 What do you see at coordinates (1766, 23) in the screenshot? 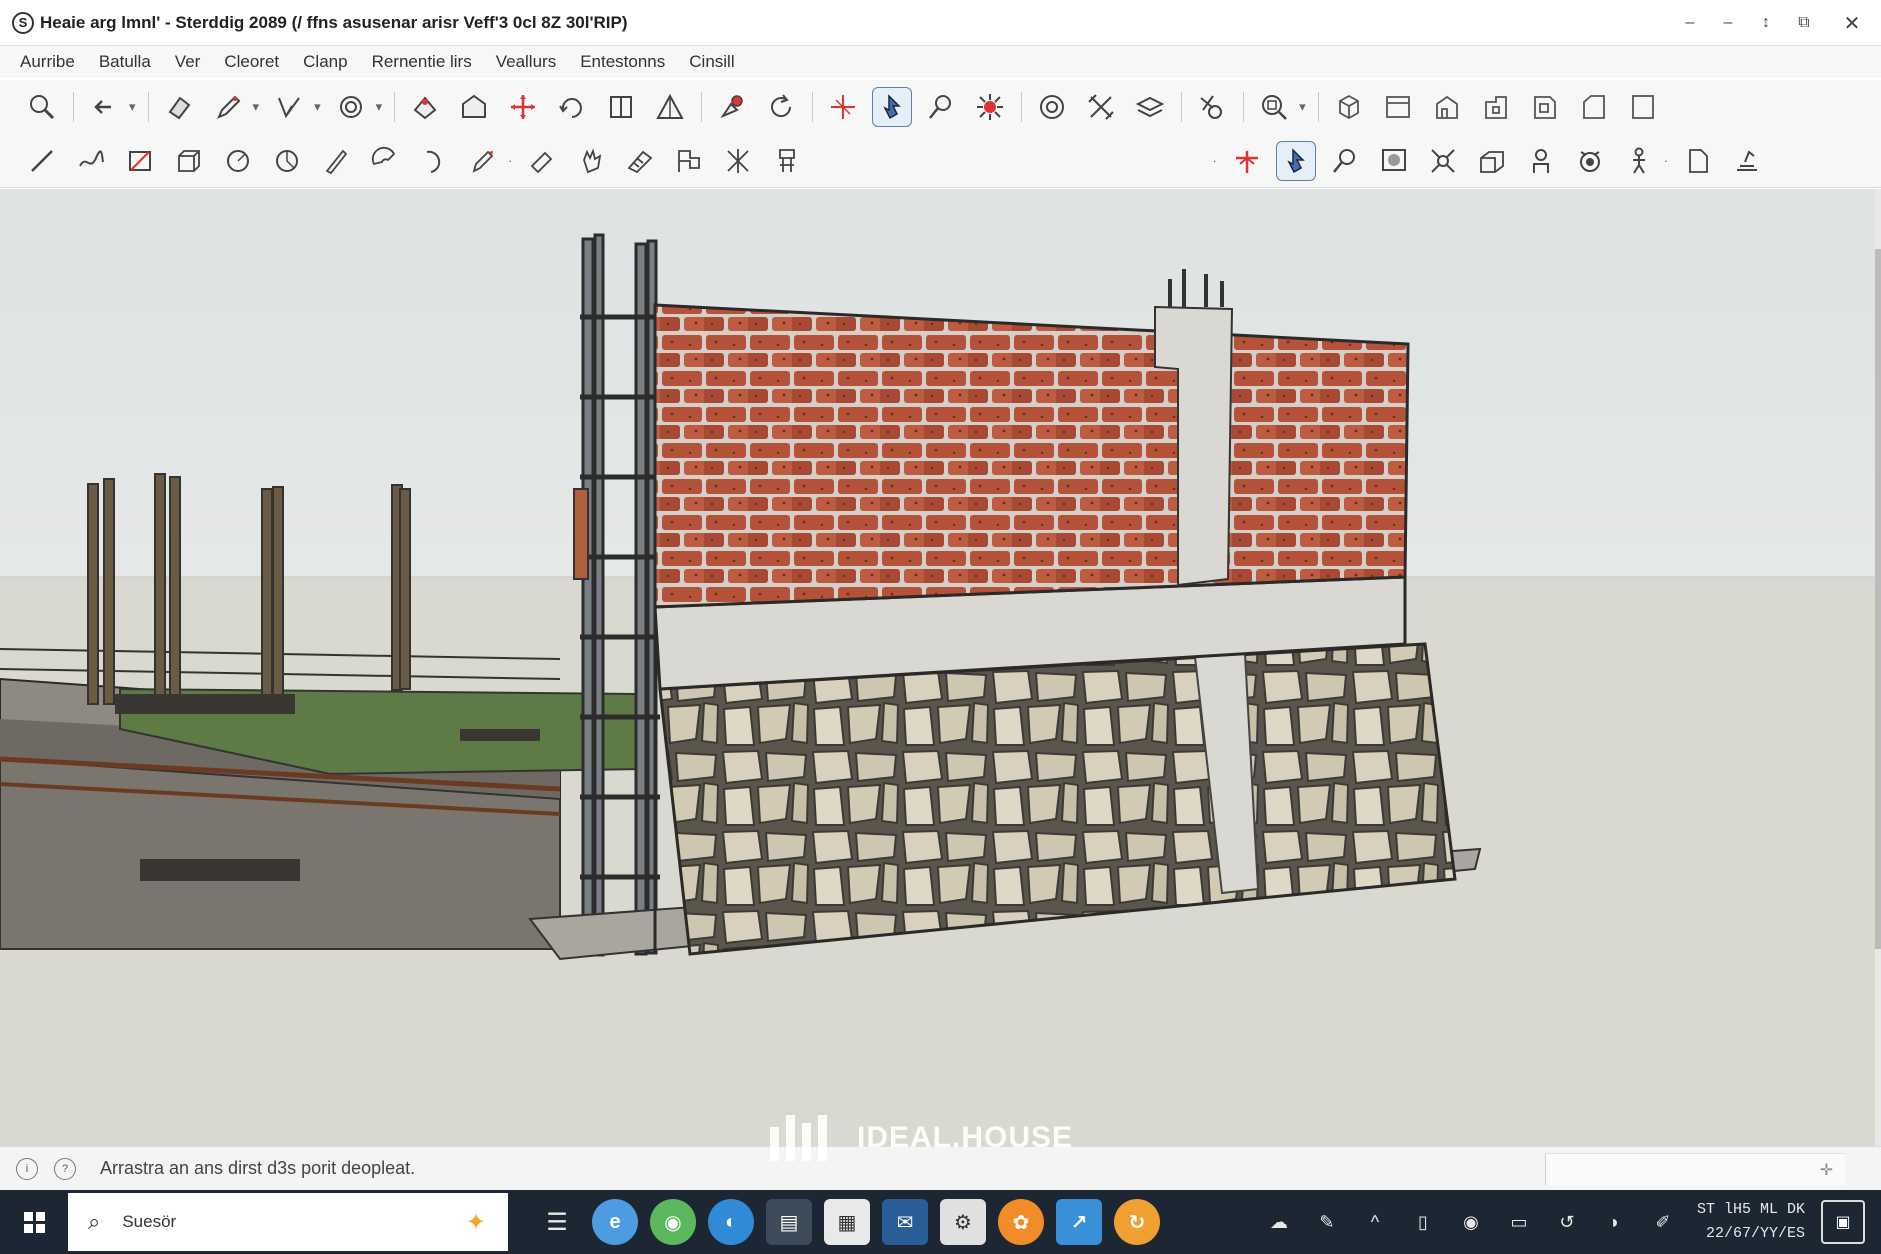
I see `resize-icon: ↕` at bounding box center [1766, 23].